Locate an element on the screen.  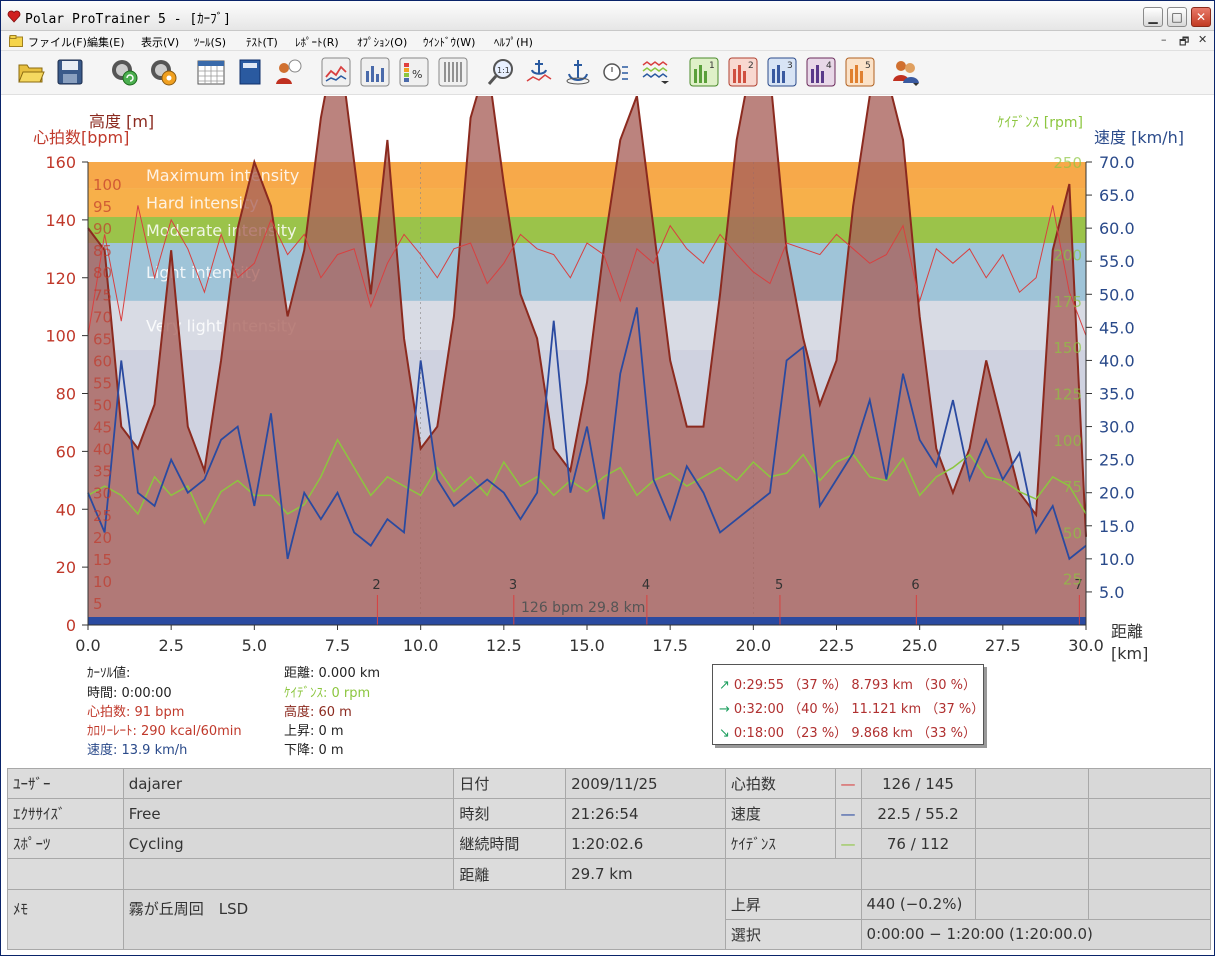
downhill-arrow-icon: ↘ is located at coordinates (724, 733).